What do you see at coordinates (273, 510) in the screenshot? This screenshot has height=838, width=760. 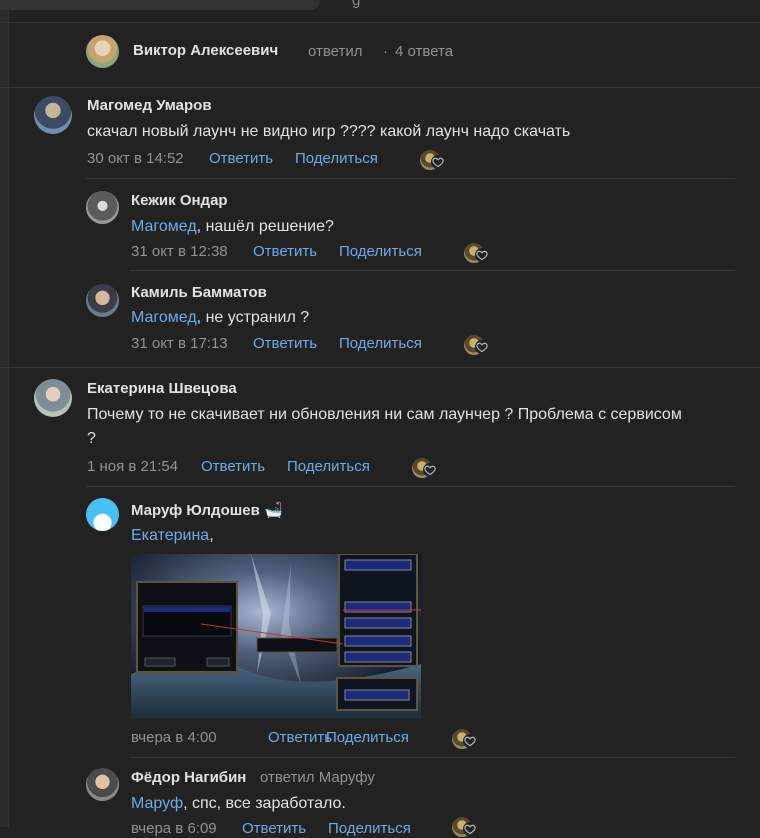 I see `bathtub-emoji-icon: 🛁` at bounding box center [273, 510].